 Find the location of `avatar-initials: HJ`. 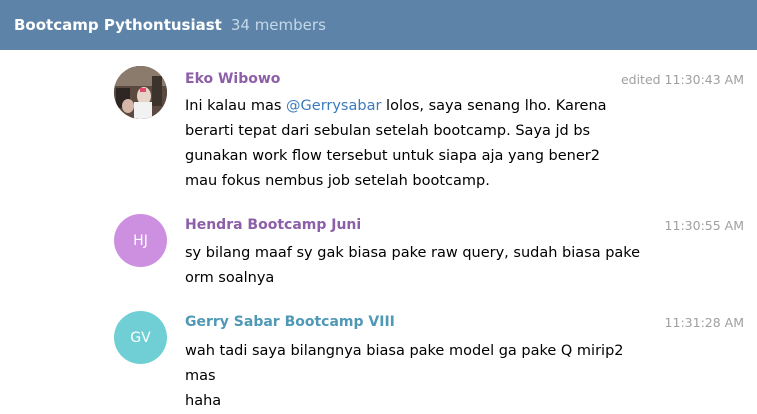

avatar-initials: HJ is located at coordinates (140, 240).